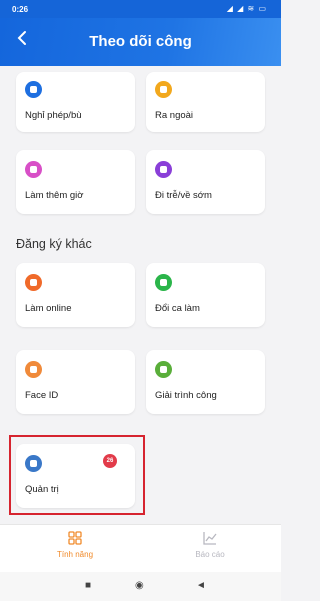 The height and width of the screenshot is (601, 320). What do you see at coordinates (75, 295) in the screenshot?
I see `card-lam-online: Làm online` at bounding box center [75, 295].